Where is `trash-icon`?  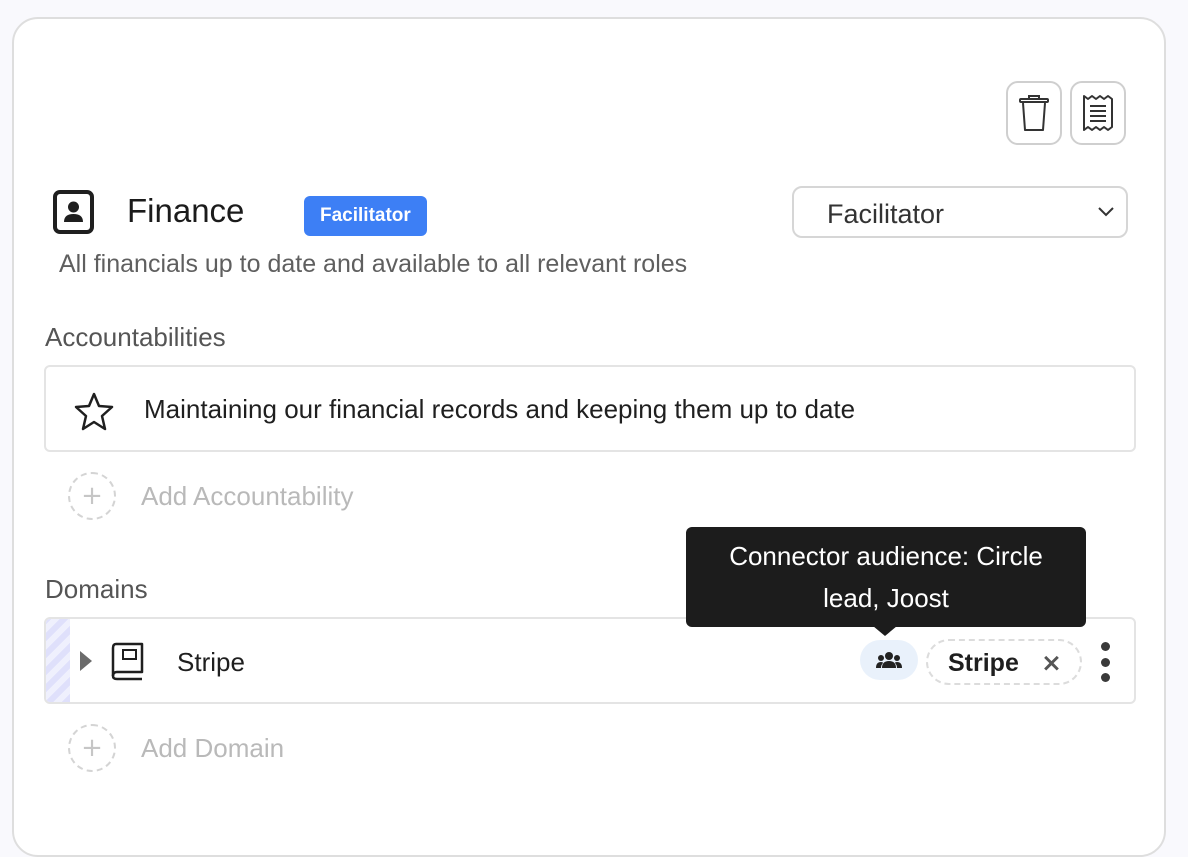 trash-icon is located at coordinates (1034, 113).